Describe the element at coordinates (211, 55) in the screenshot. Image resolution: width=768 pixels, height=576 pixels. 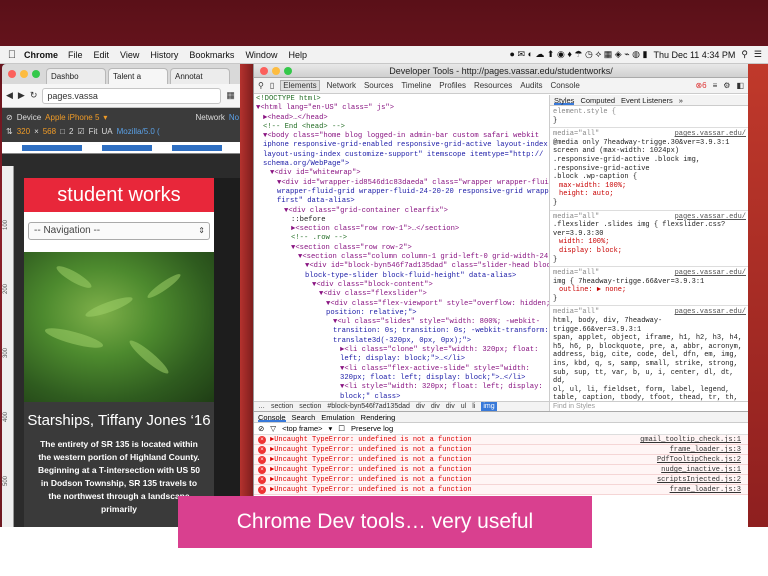
I see `menu-bookmarks: Bookmarks` at that location.